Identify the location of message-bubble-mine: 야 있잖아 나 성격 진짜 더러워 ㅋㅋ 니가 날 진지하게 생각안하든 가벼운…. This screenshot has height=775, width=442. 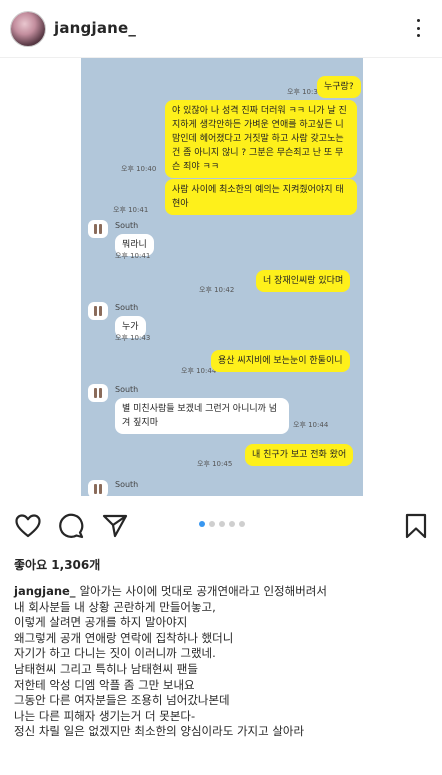
(261, 139).